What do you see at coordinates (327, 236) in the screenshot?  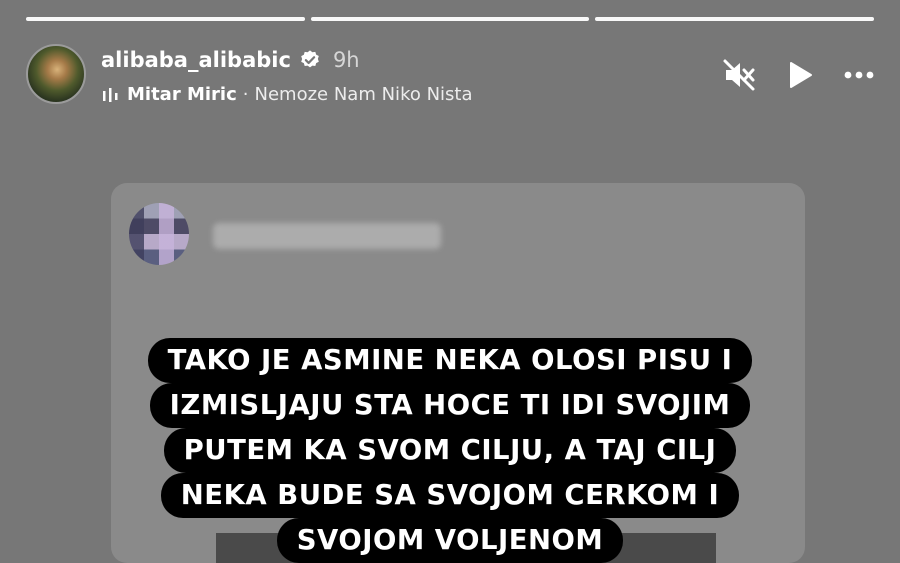 I see `blurred-username` at bounding box center [327, 236].